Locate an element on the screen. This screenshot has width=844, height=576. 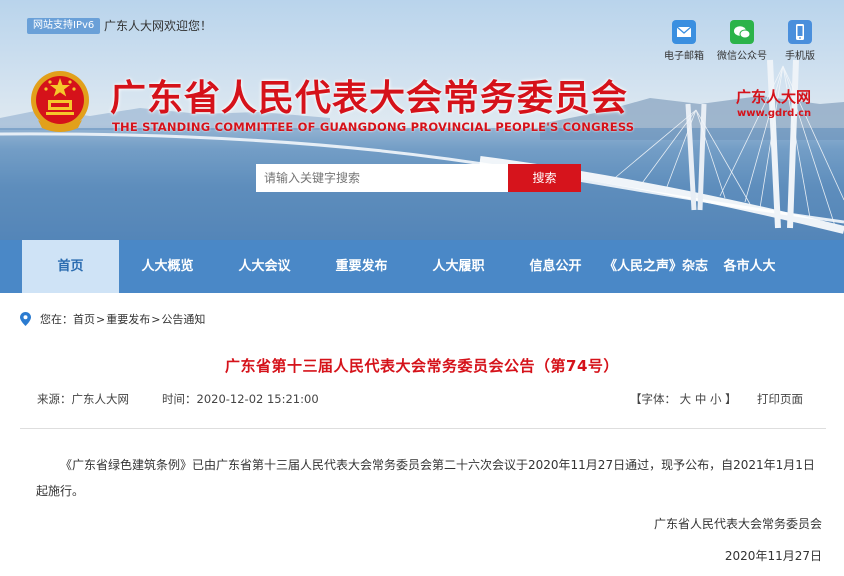
ipv6-badge: 网站支持IPv6 is located at coordinates (64, 26).